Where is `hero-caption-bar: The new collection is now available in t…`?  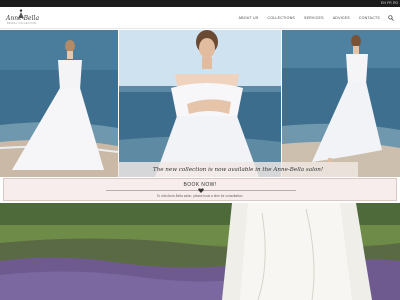 hero-caption-bar: The new collection is now available in t… is located at coordinates (238, 169).